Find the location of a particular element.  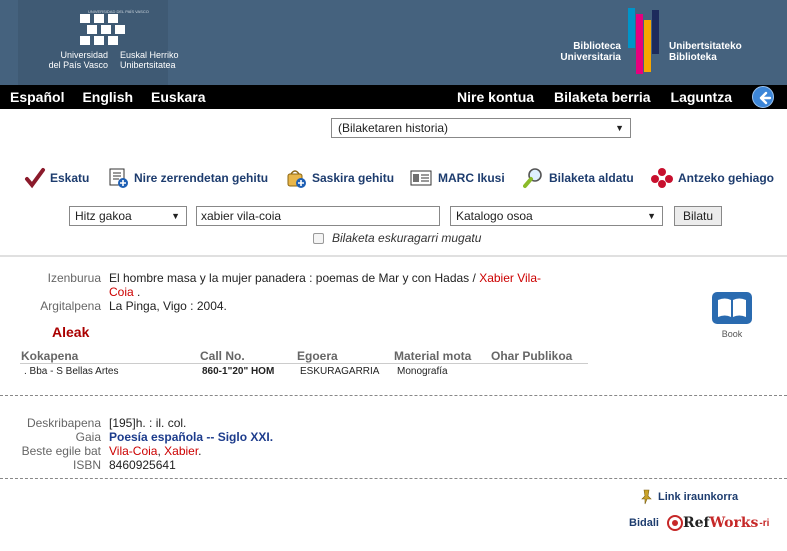

request-button: Eskatu is located at coordinates (56, 178).